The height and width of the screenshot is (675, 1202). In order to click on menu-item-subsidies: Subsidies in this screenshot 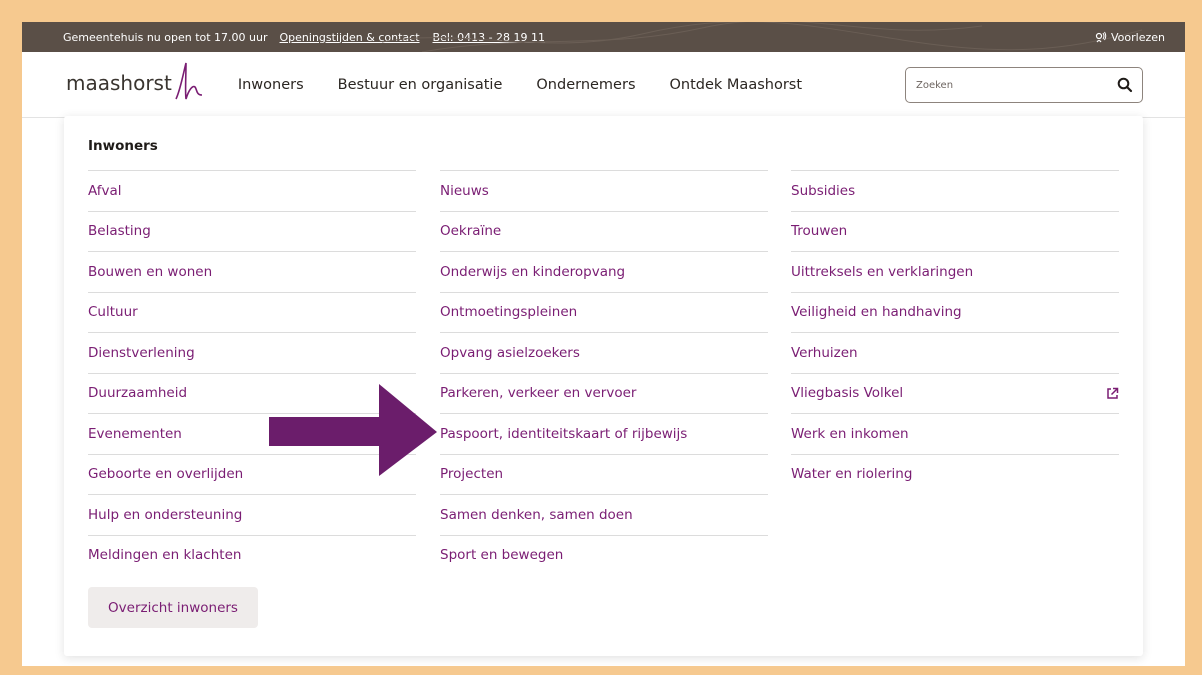, I will do `click(955, 190)`.